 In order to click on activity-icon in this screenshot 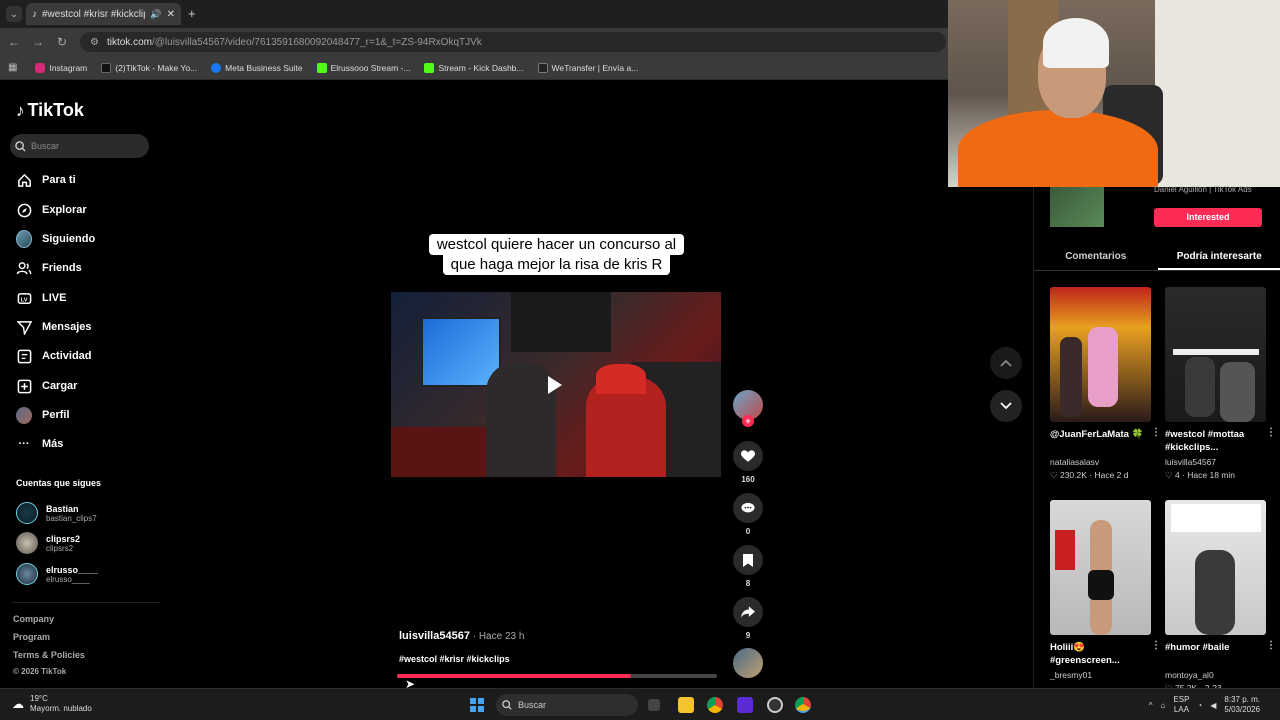, I will do `click(24, 356)`.